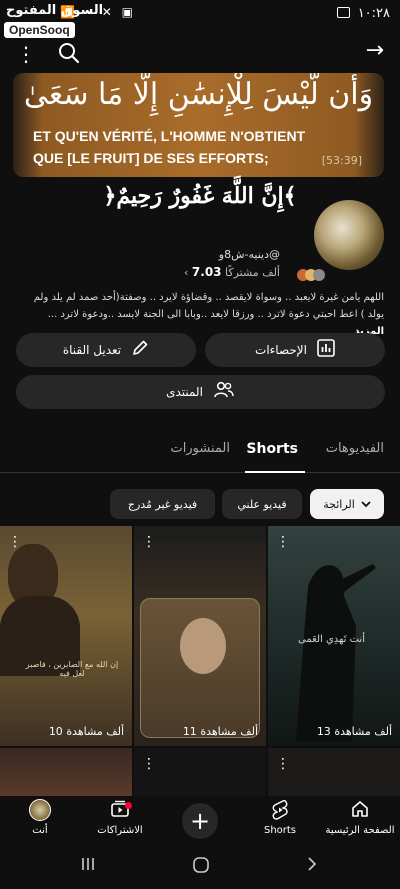  I want to click on tab-shorts: Shorts, so click(272, 449).